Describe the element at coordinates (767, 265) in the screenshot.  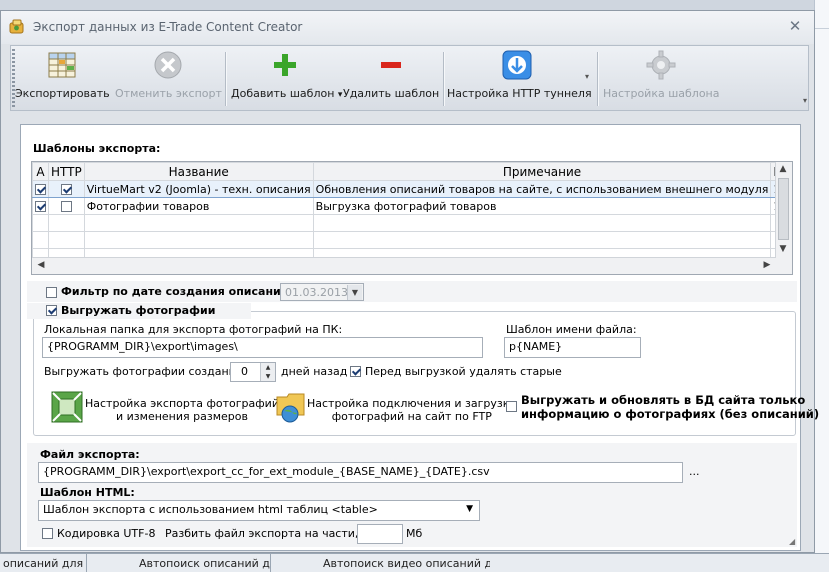
I see `scroll-right-icon: ▶` at that location.